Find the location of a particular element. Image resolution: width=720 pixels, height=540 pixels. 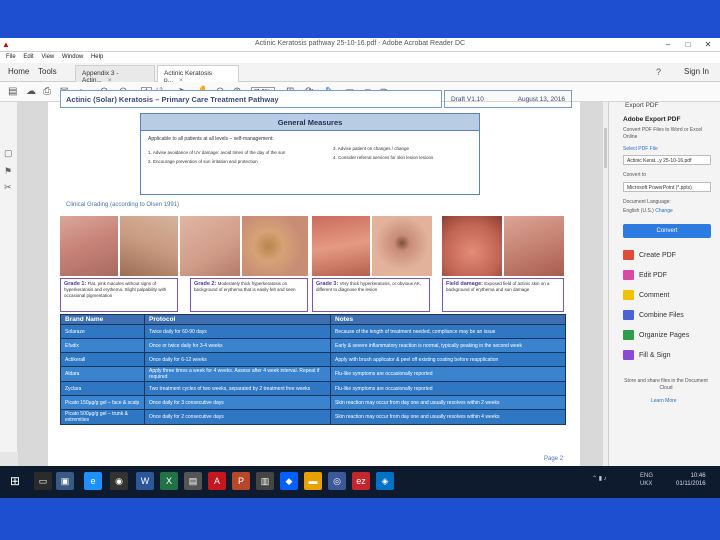

tab-home: Home is located at coordinates (18, 71).